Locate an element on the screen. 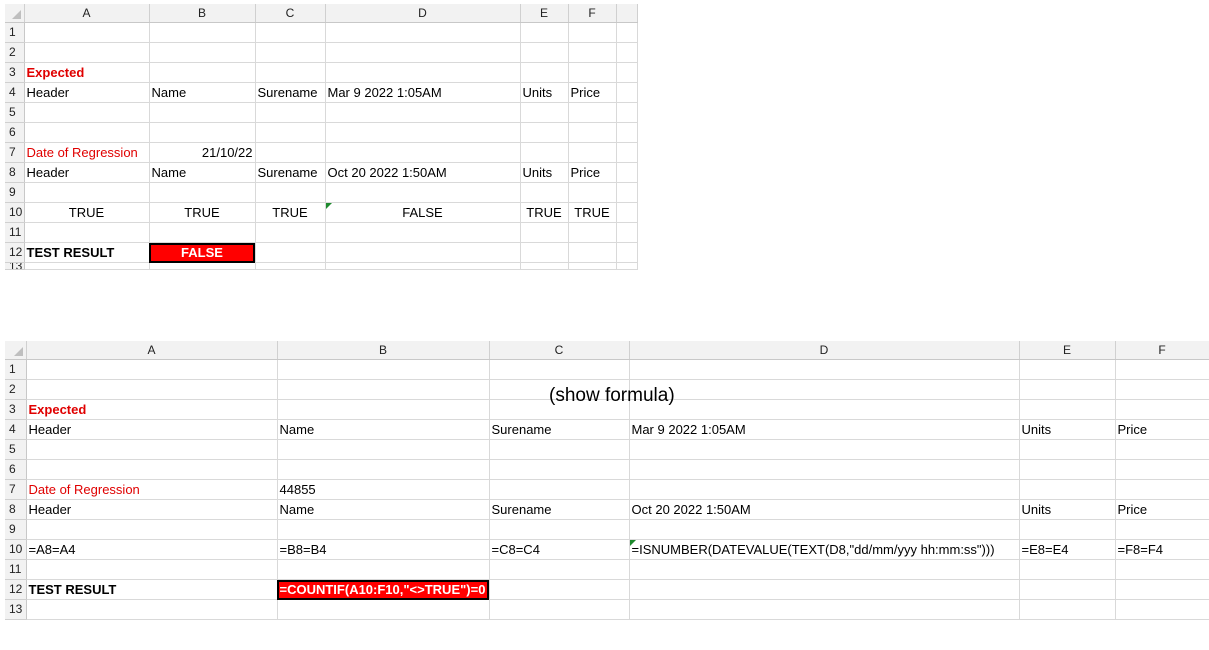 This screenshot has height=650, width=1209. column-header-blank is located at coordinates (627, 13).